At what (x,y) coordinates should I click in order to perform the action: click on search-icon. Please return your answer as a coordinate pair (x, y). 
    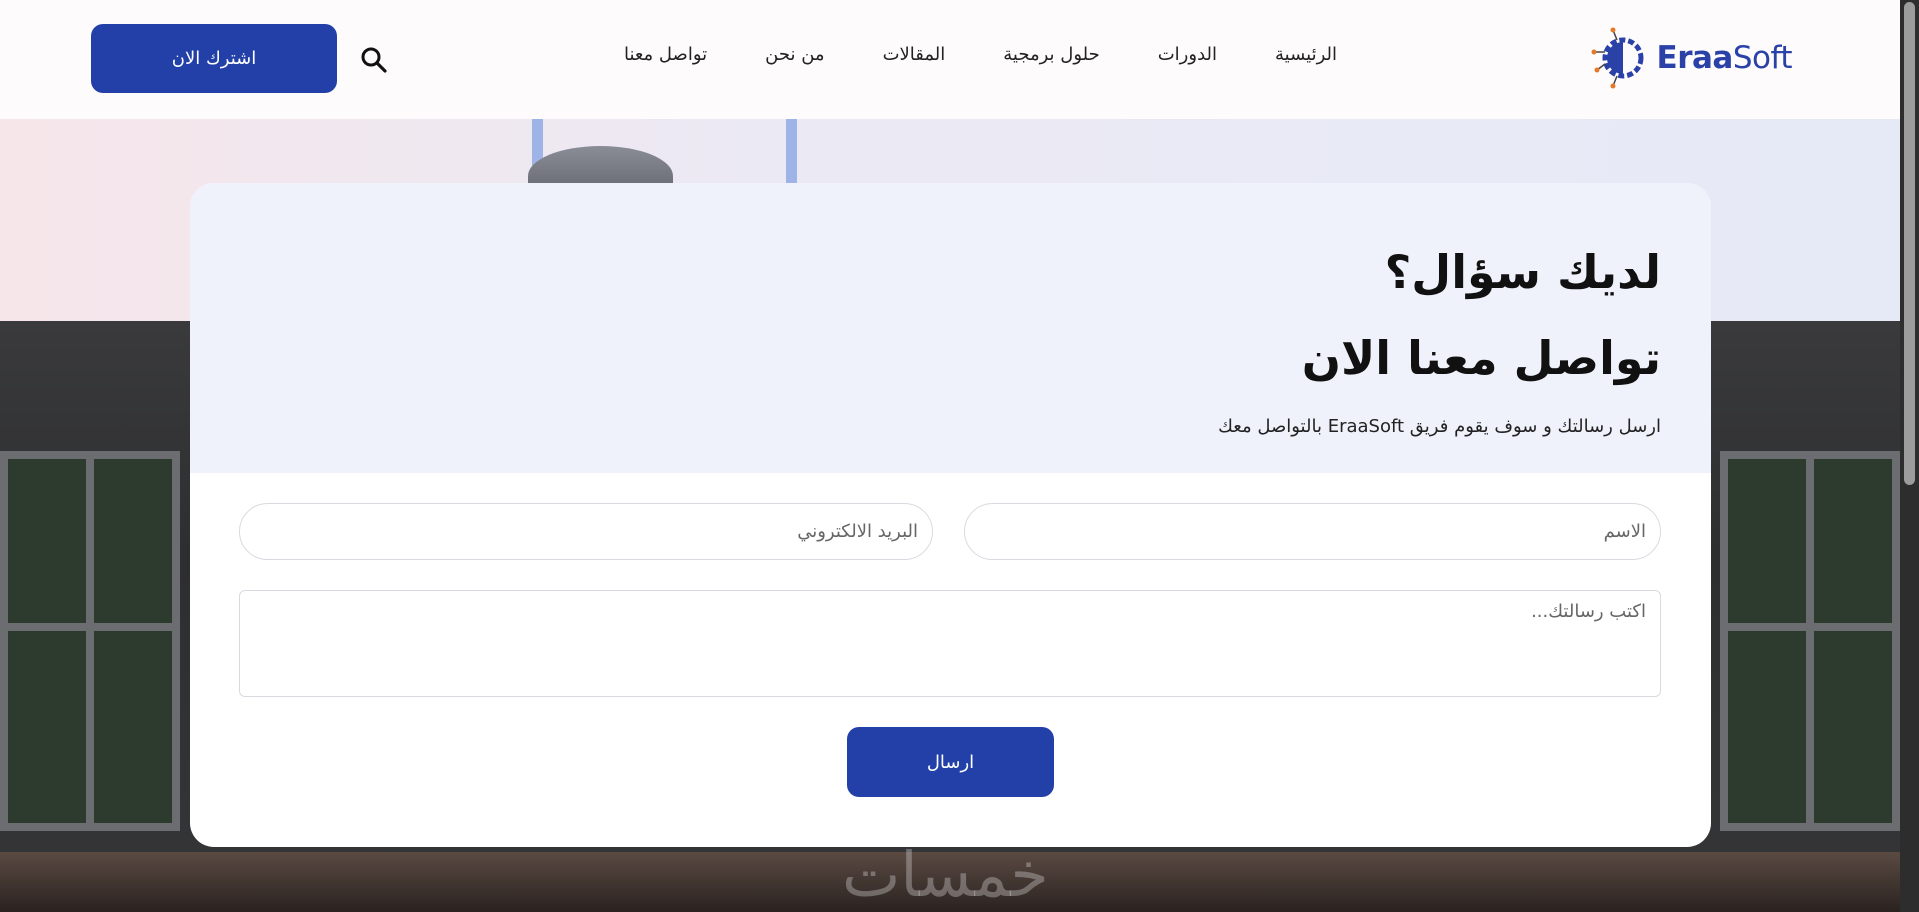
    Looking at the image, I should click on (374, 60).